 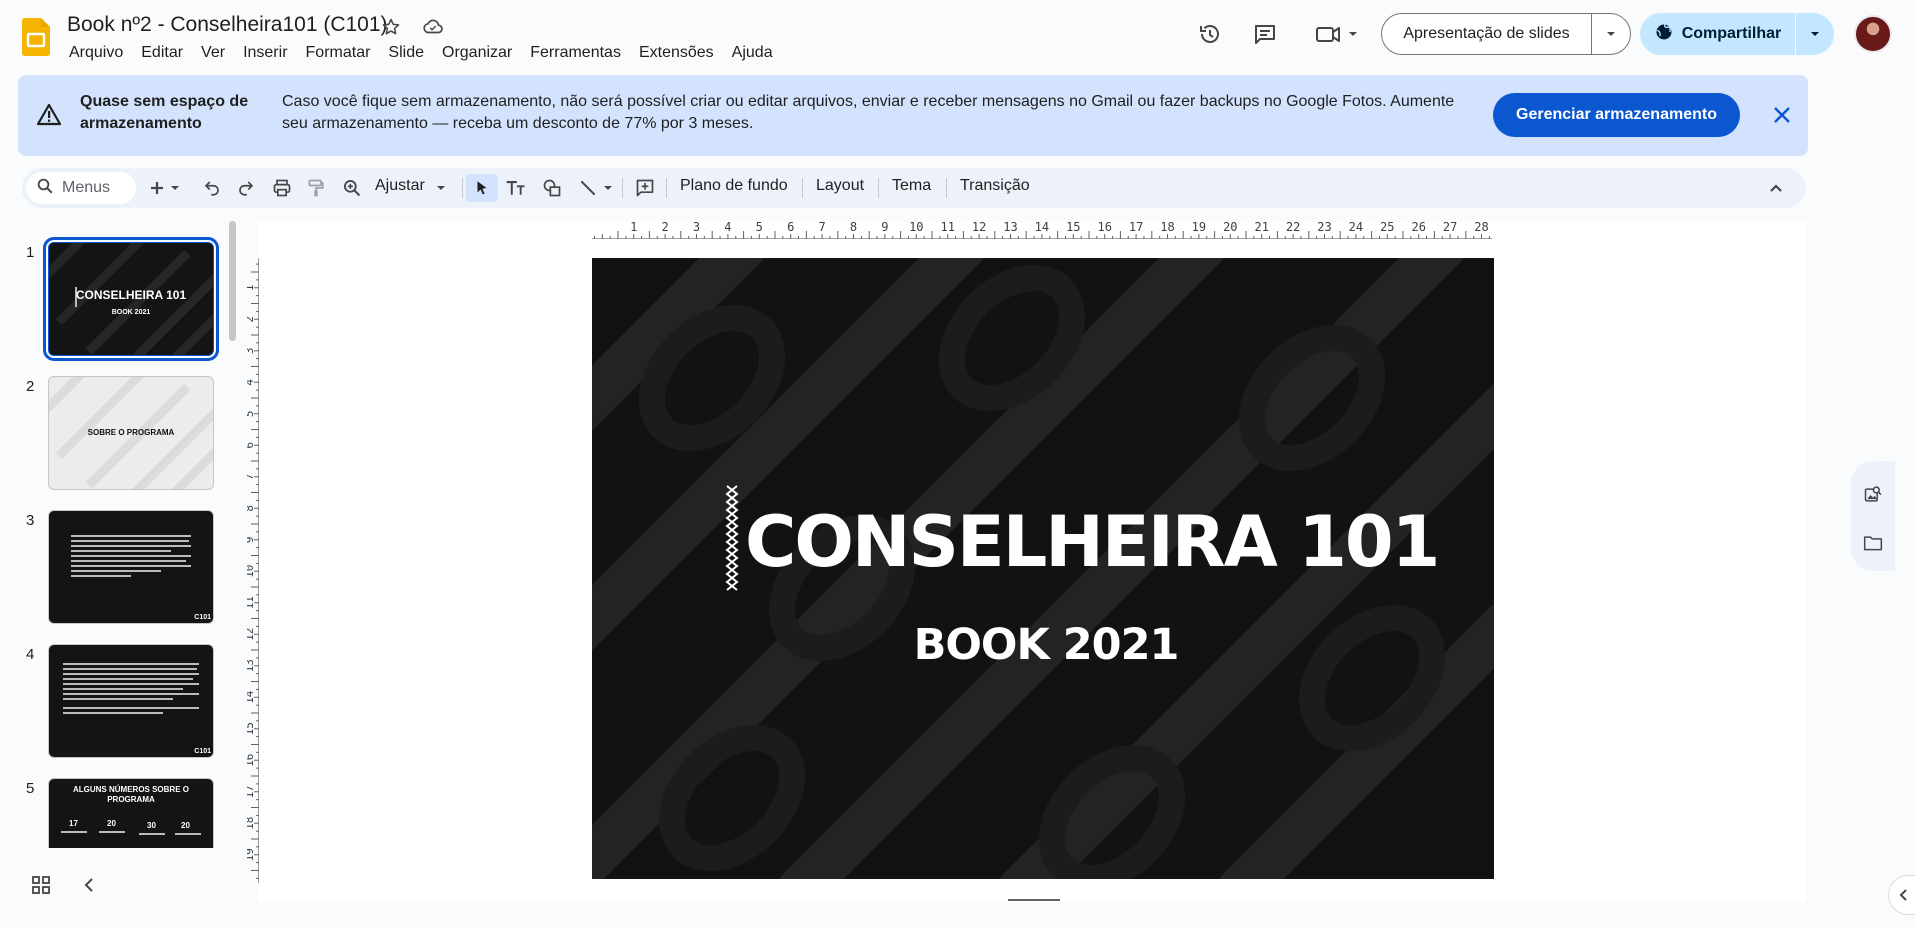 What do you see at coordinates (1293, 227) in the screenshot?
I see `ruler-tick-label: 22` at bounding box center [1293, 227].